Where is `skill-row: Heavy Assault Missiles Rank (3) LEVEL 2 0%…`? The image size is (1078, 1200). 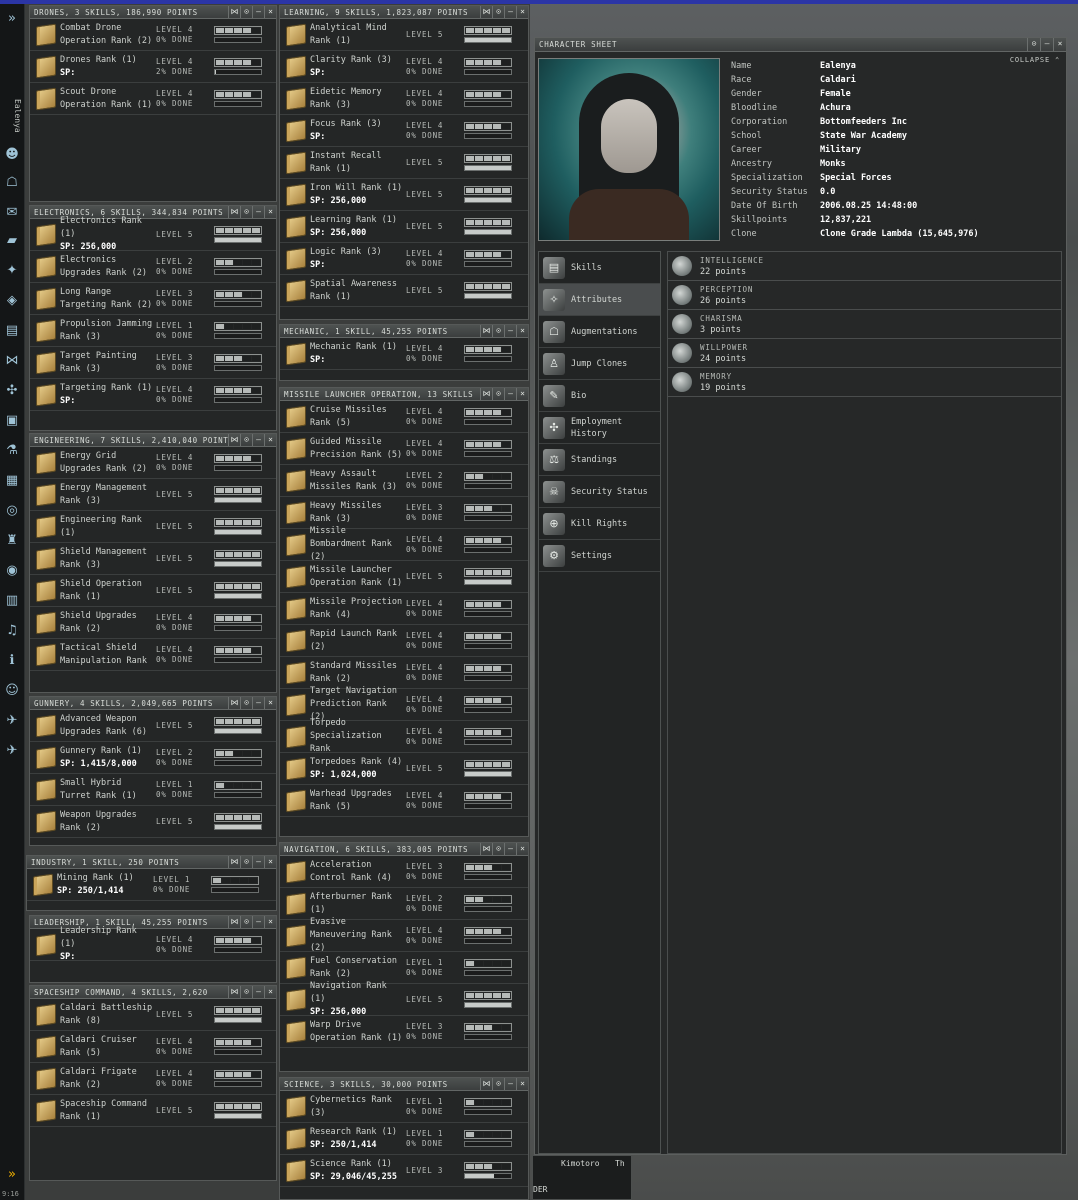 skill-row: Heavy Assault Missiles Rank (3) LEVEL 2 0%… is located at coordinates (404, 481).